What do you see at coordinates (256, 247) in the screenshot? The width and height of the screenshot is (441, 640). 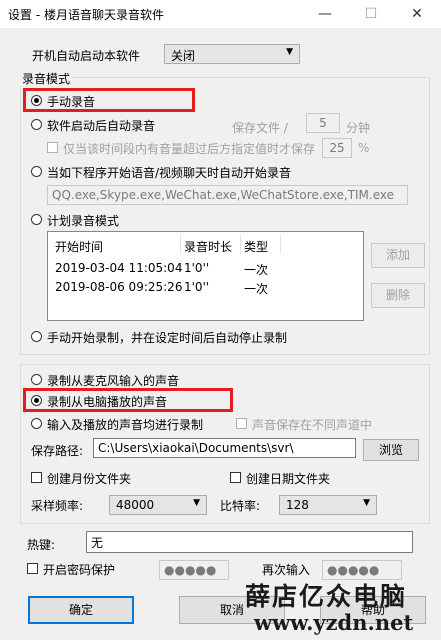 I see `table-header-type: 类型` at bounding box center [256, 247].